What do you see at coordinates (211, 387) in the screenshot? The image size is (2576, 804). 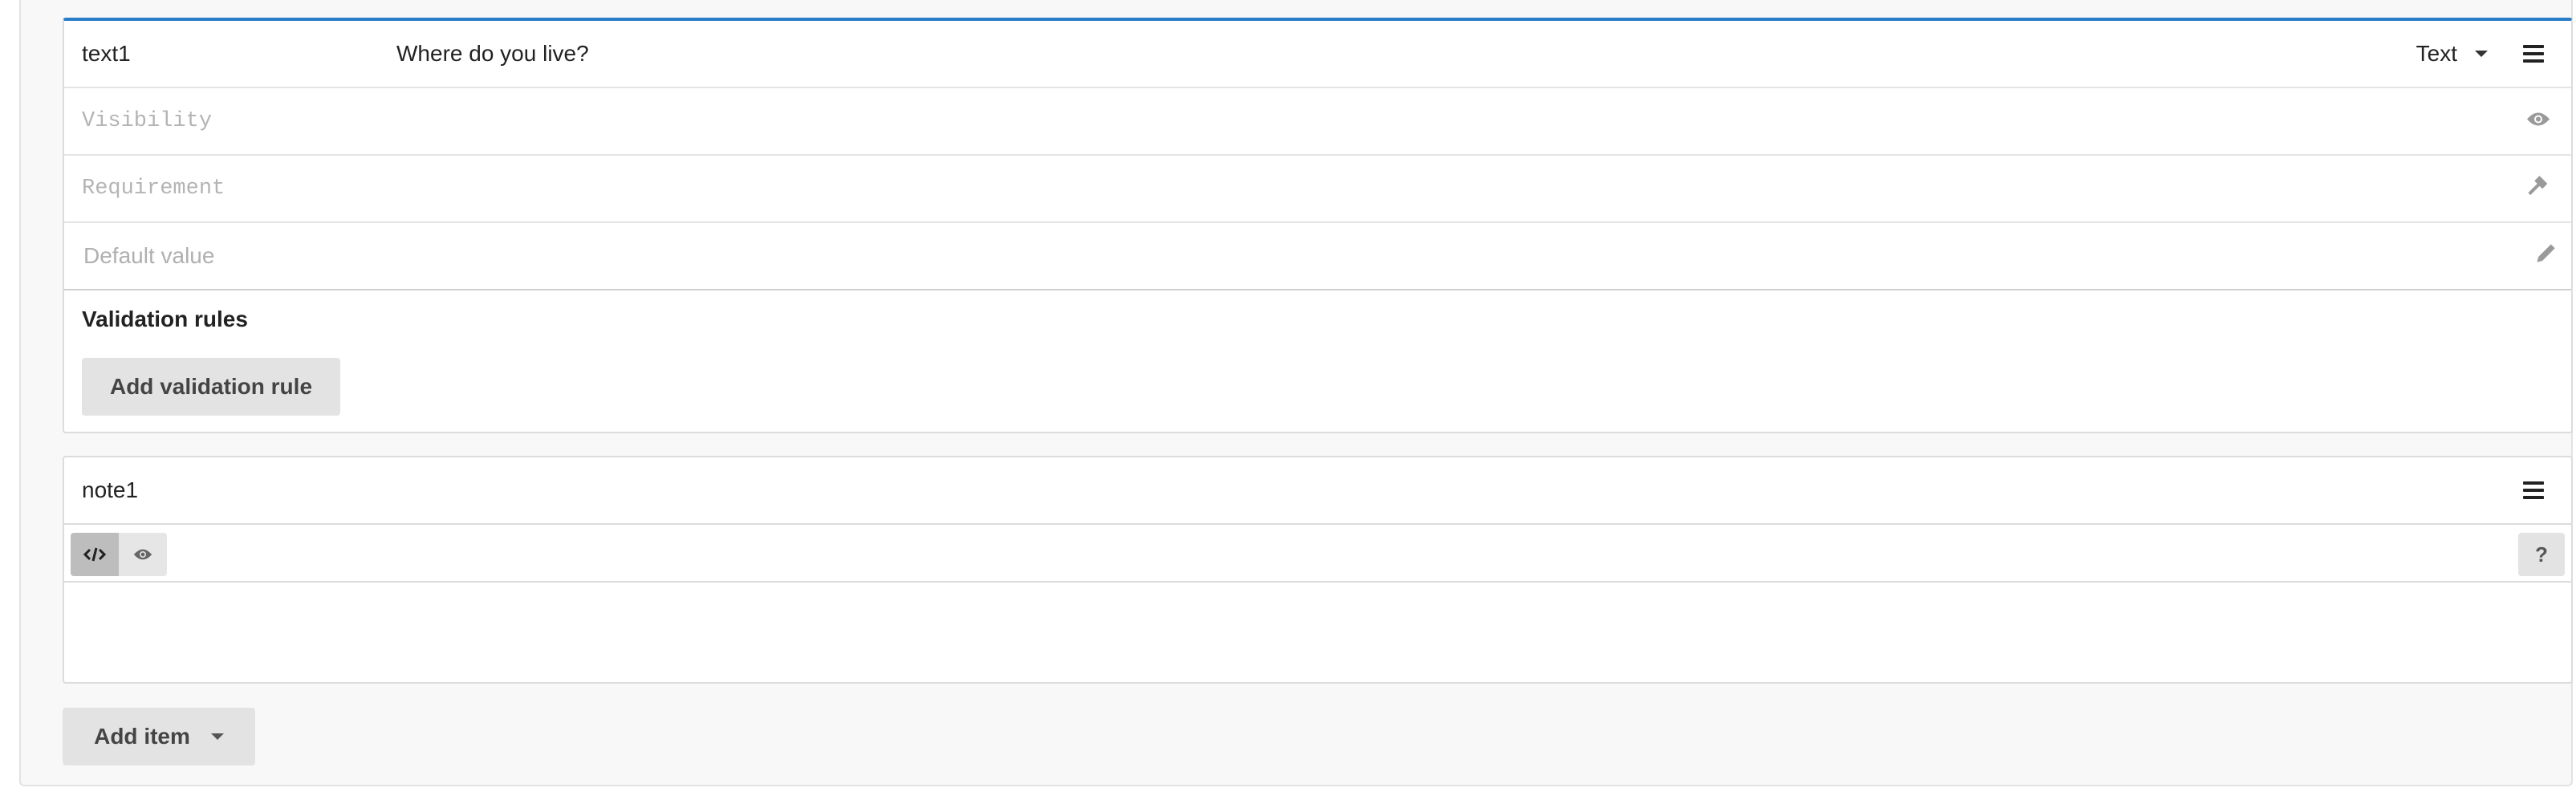 I see `add-validation-rule-button: Add validation rule` at bounding box center [211, 387].